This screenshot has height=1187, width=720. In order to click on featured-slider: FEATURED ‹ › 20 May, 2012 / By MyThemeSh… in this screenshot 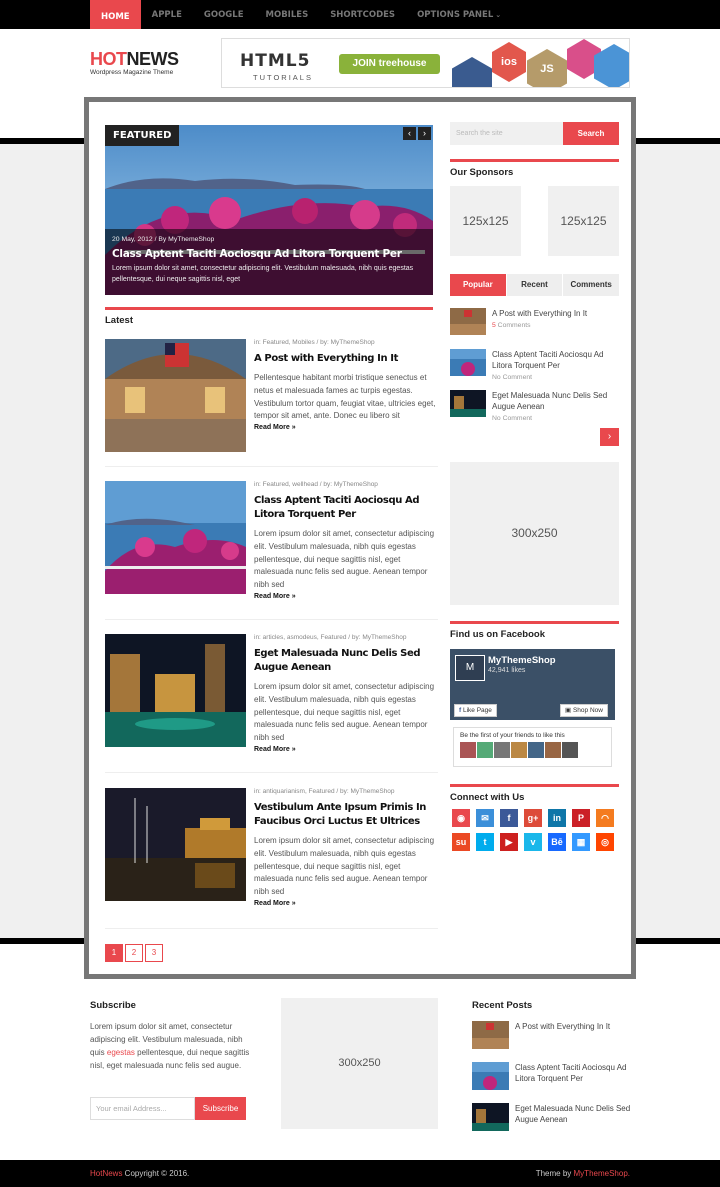, I will do `click(269, 210)`.